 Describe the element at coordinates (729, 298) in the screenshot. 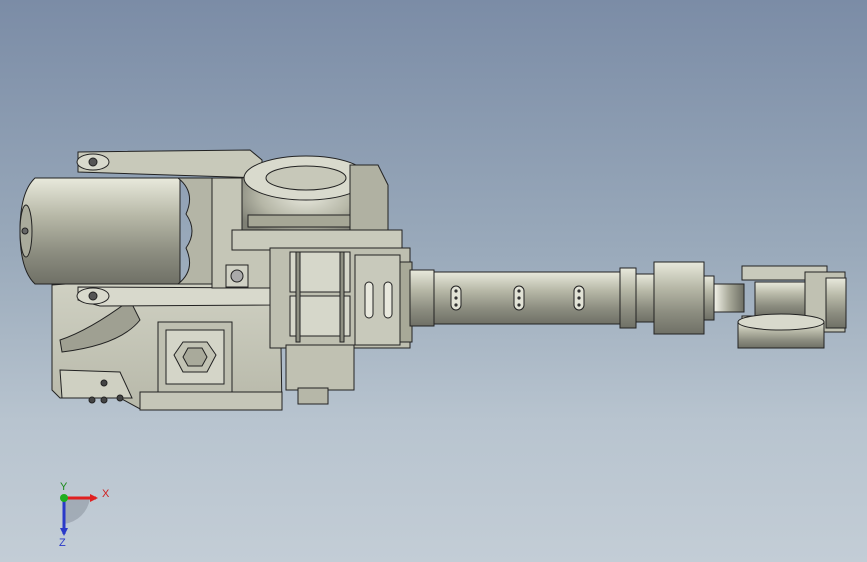

I see `wrist-joint` at that location.